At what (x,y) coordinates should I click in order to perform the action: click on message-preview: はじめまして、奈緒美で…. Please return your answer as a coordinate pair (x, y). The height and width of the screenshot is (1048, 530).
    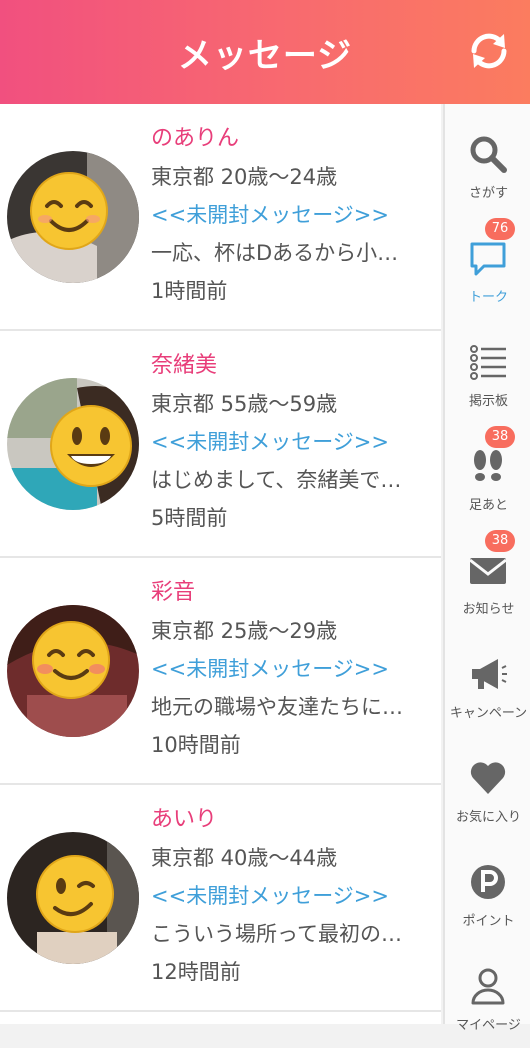
    Looking at the image, I should click on (276, 480).